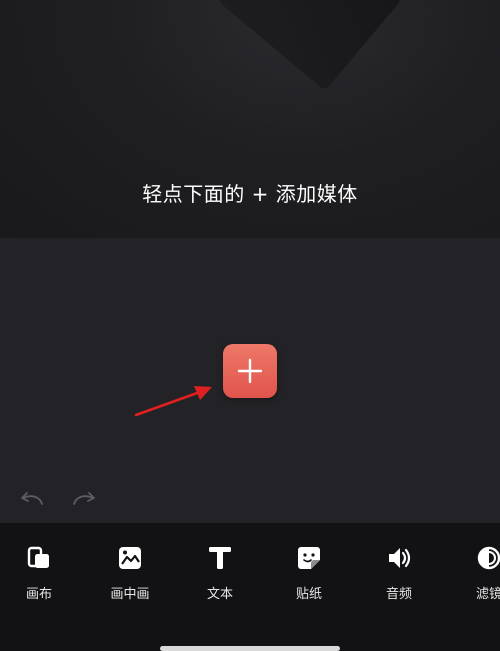 The width and height of the screenshot is (500, 651). I want to click on toolbar-item-label: 文本, so click(219, 594).